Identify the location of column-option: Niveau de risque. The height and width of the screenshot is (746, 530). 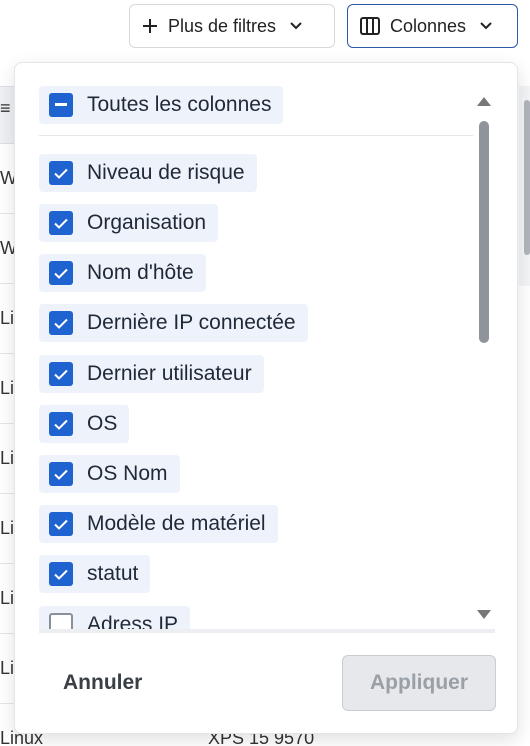
(148, 173).